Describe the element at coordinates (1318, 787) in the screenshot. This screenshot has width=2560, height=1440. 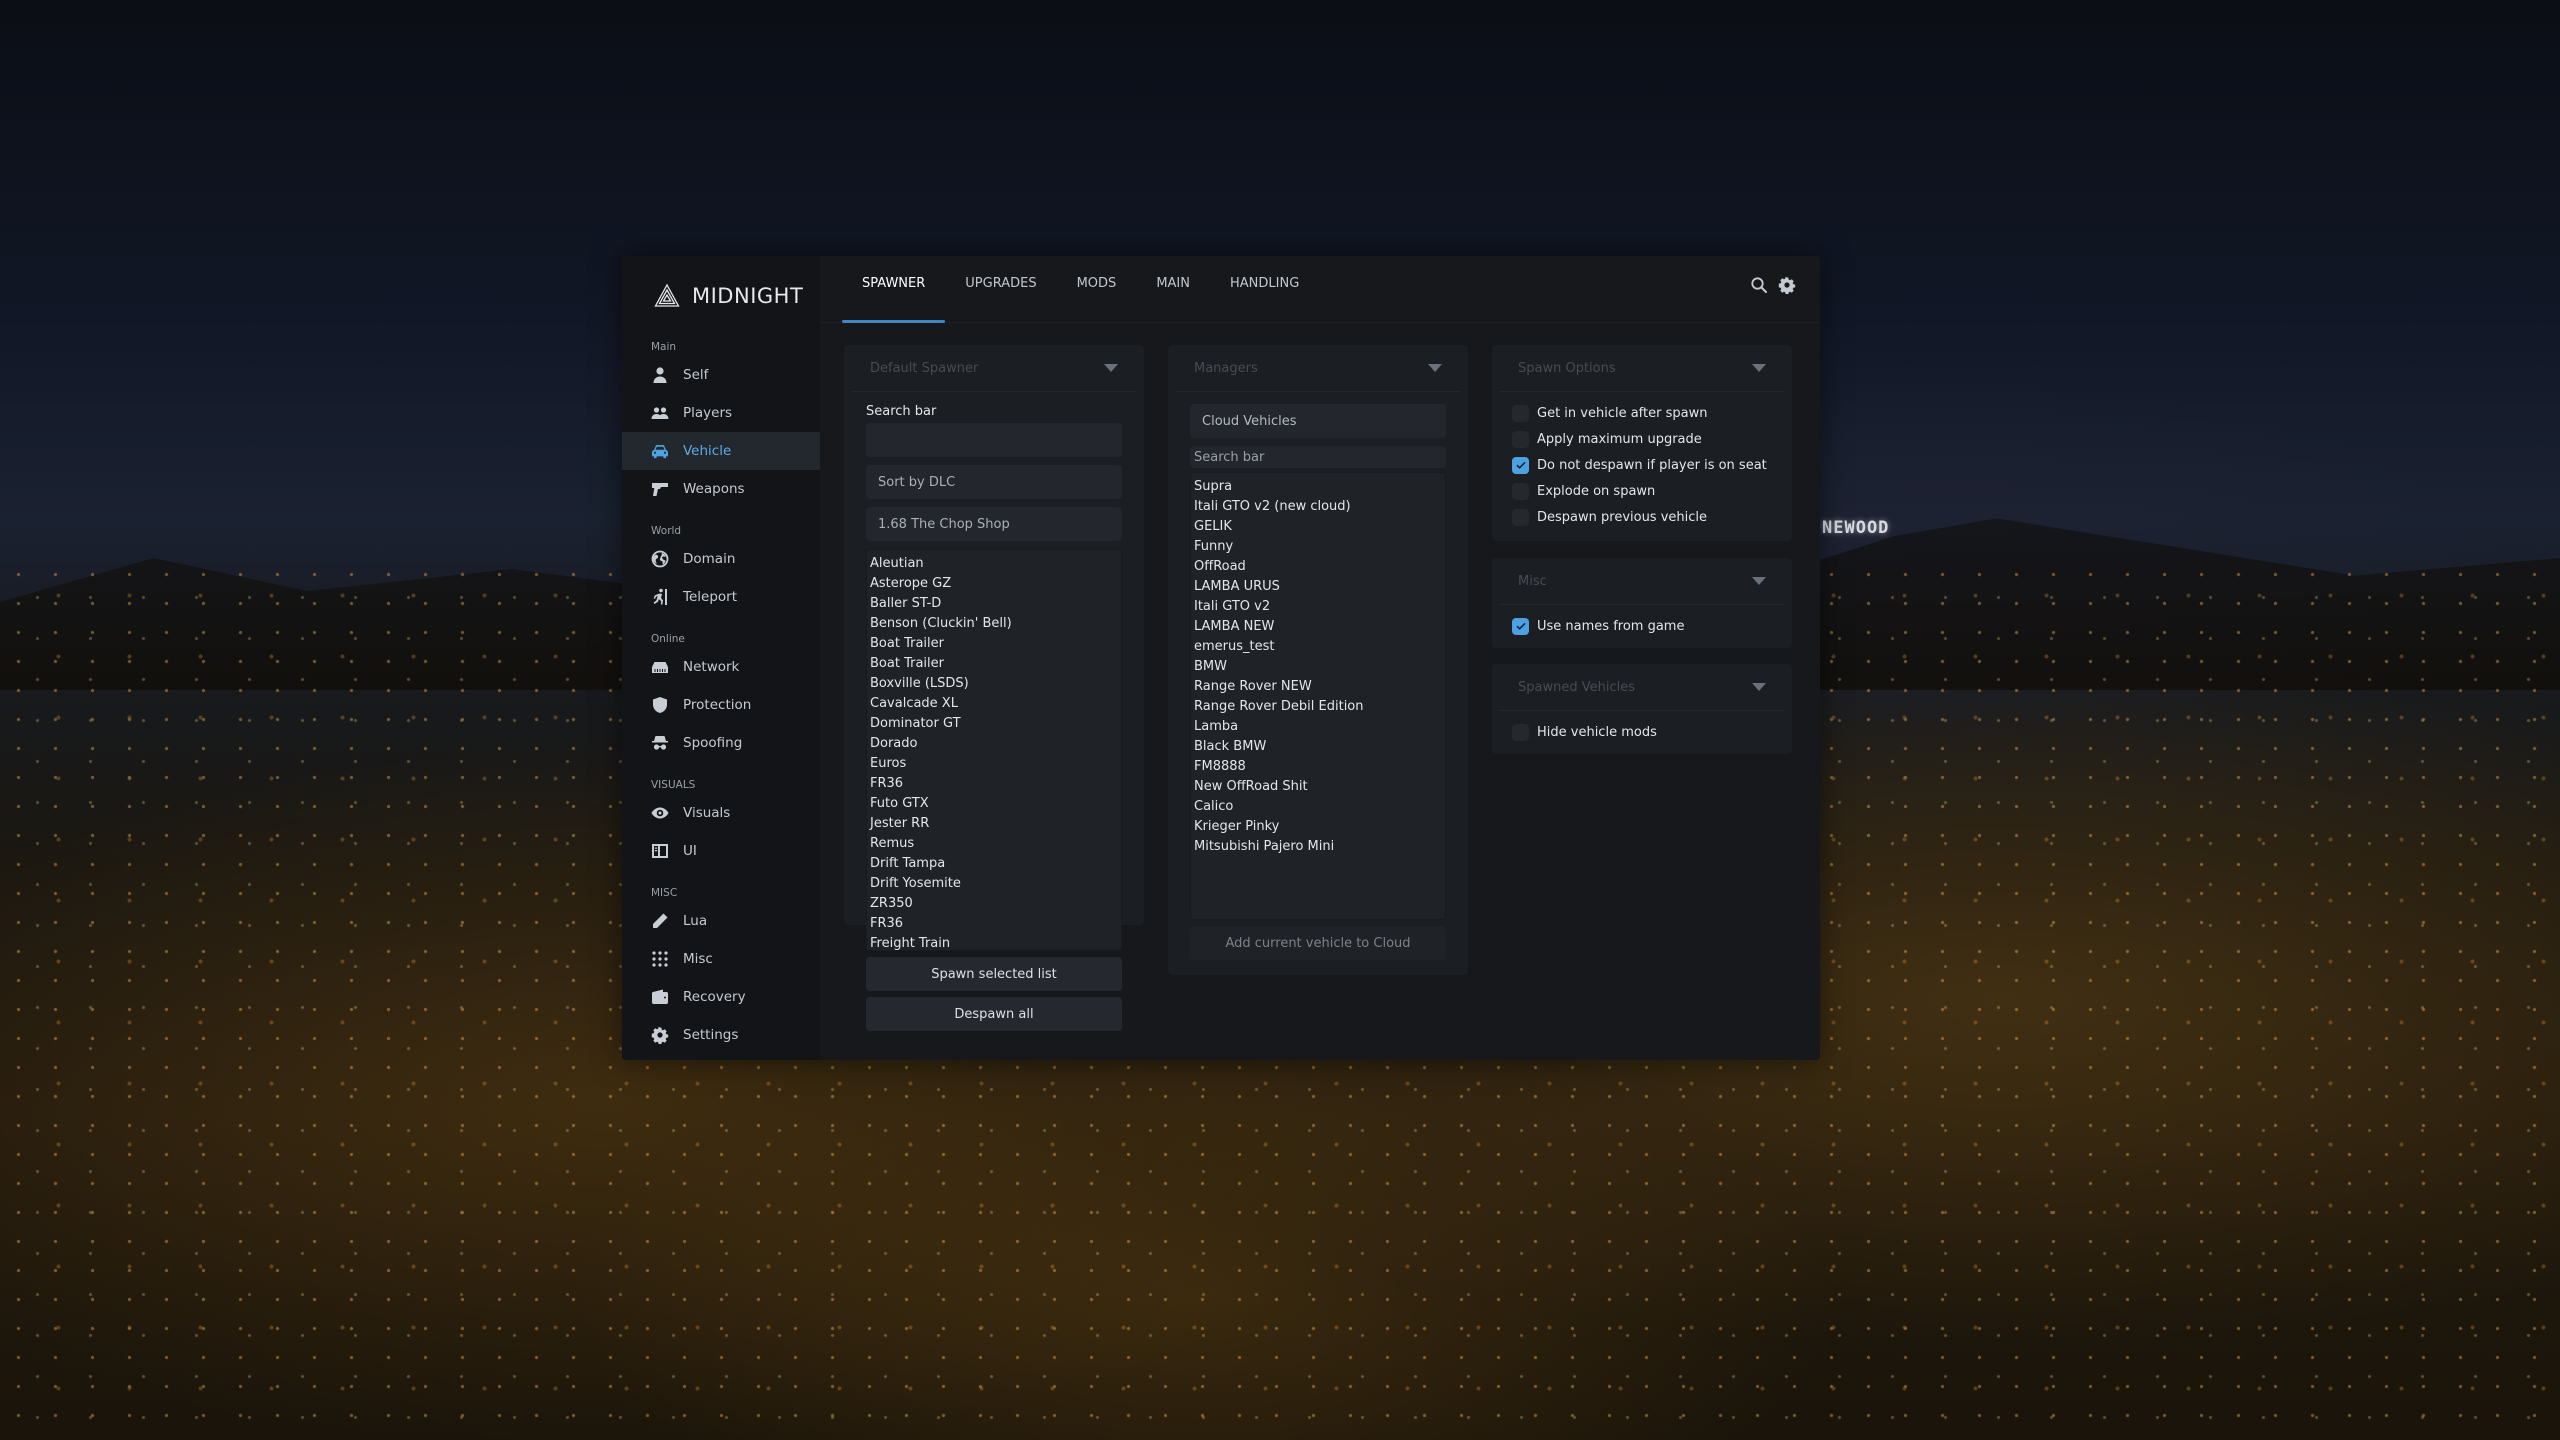
I see `list-item: New OffRoad Shit` at that location.